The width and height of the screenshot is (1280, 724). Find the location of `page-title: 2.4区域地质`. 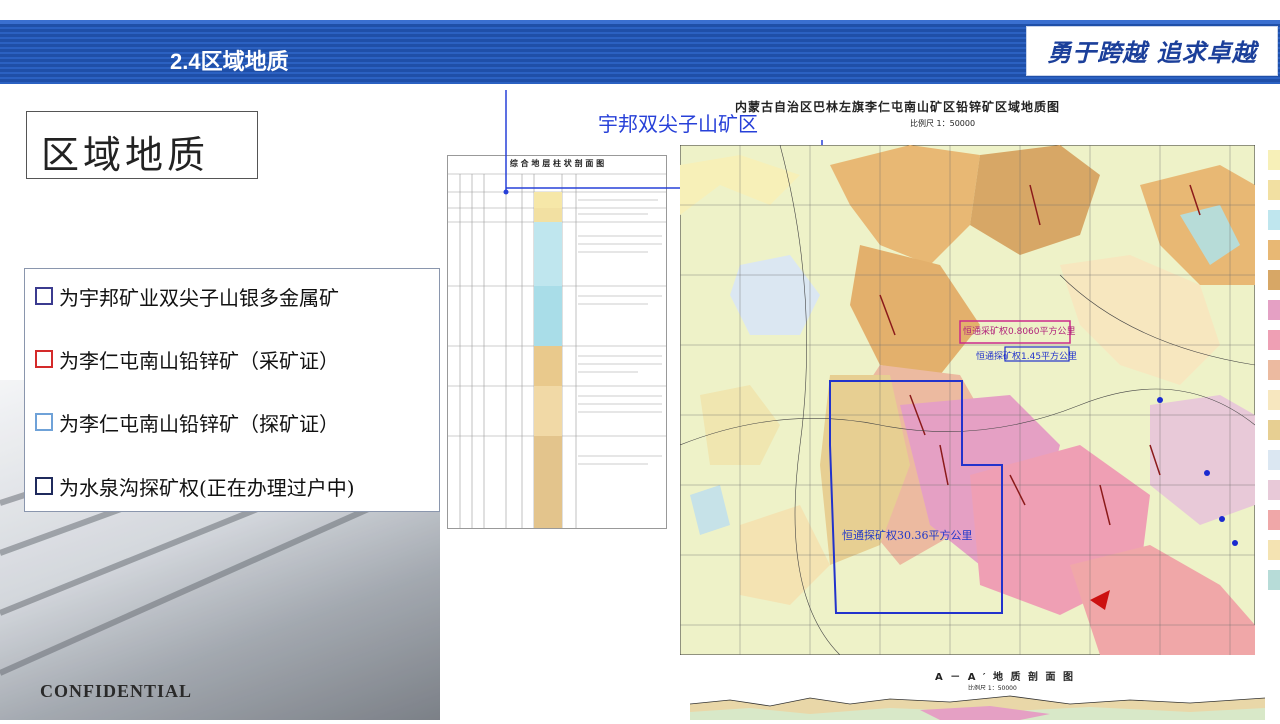

page-title: 2.4区域地质 is located at coordinates (229, 61).